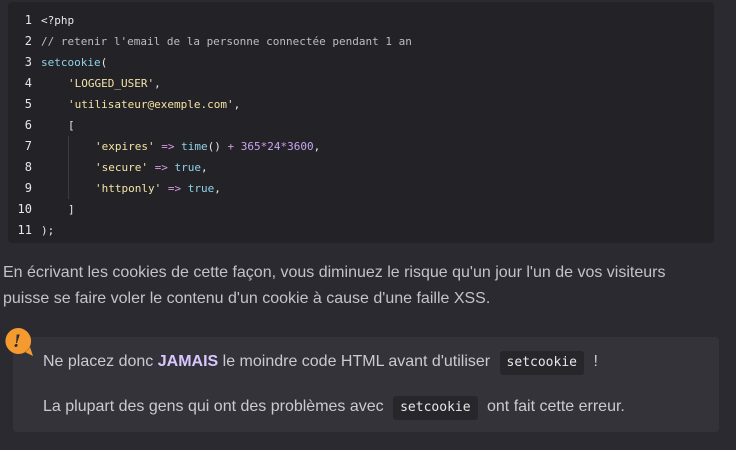 The width and height of the screenshot is (736, 450). I want to click on code-line: 4 'LOGGED_USER',, so click(361, 83).